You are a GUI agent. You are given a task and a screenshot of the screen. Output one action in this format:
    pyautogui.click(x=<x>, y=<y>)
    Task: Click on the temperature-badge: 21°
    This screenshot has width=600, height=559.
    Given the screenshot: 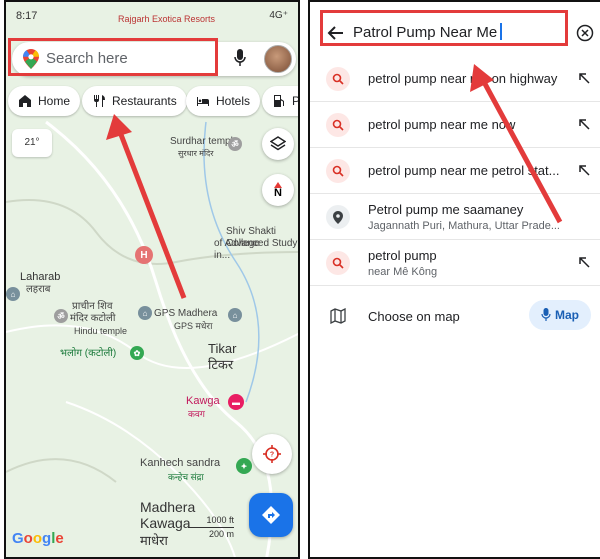 What is the action you would take?
    pyautogui.click(x=32, y=143)
    